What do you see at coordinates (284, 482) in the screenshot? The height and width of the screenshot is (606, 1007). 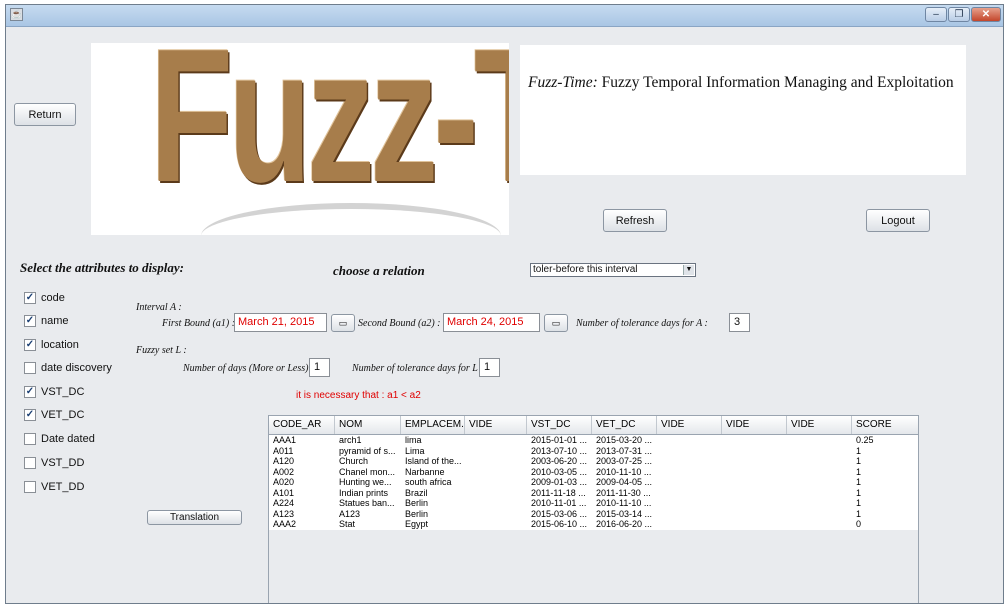 I see `table-cell: A020` at bounding box center [284, 482].